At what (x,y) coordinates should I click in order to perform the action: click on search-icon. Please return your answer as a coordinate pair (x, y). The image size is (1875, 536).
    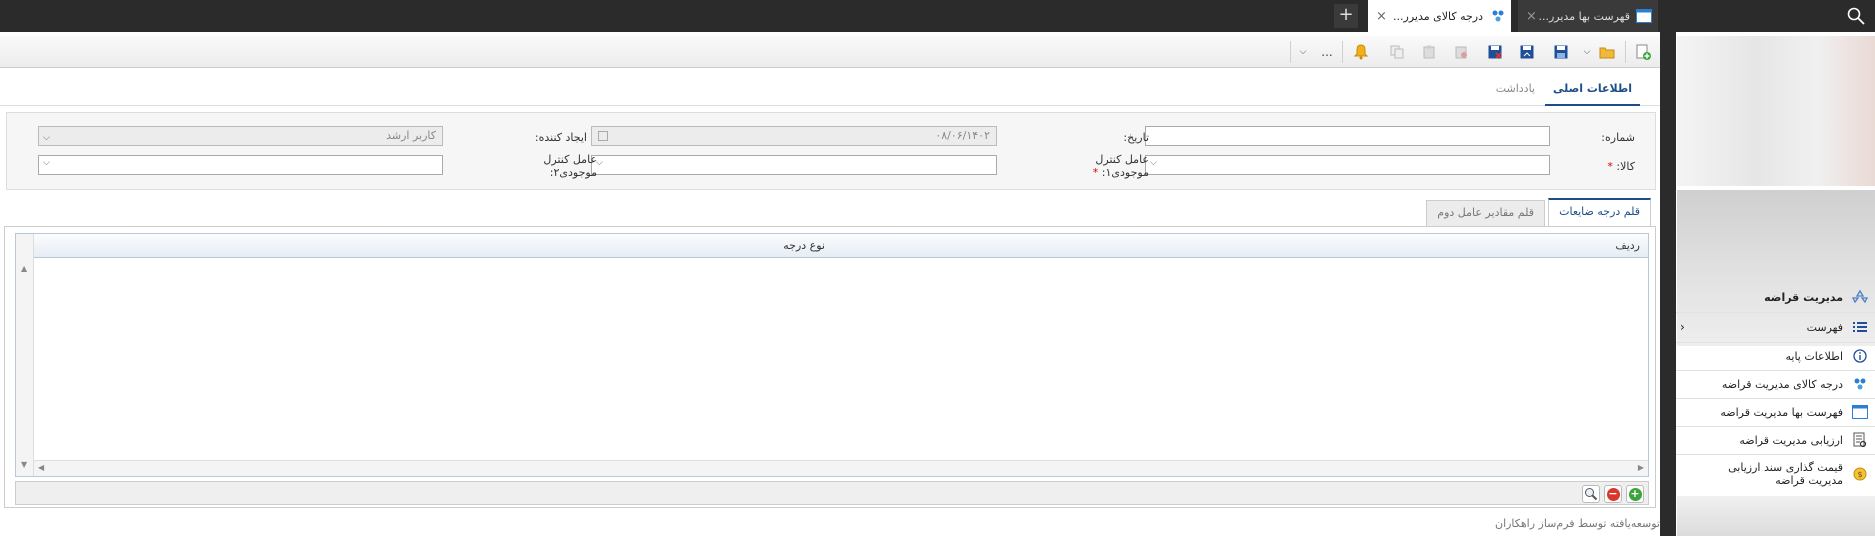
    Looking at the image, I should click on (1856, 16).